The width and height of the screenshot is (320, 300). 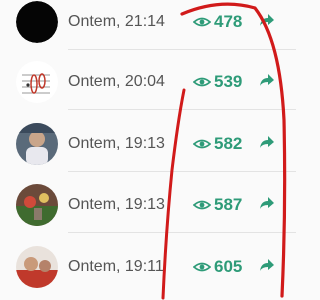 I want to click on view-count: 582, so click(x=217, y=144).